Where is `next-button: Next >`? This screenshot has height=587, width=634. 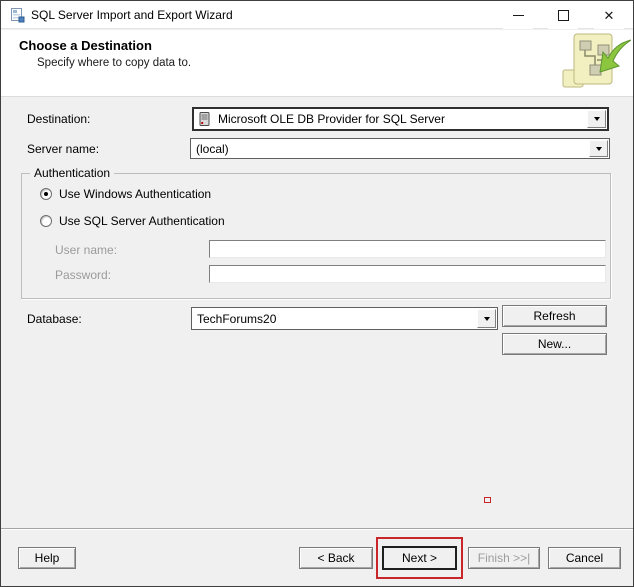 next-button: Next > is located at coordinates (419, 558).